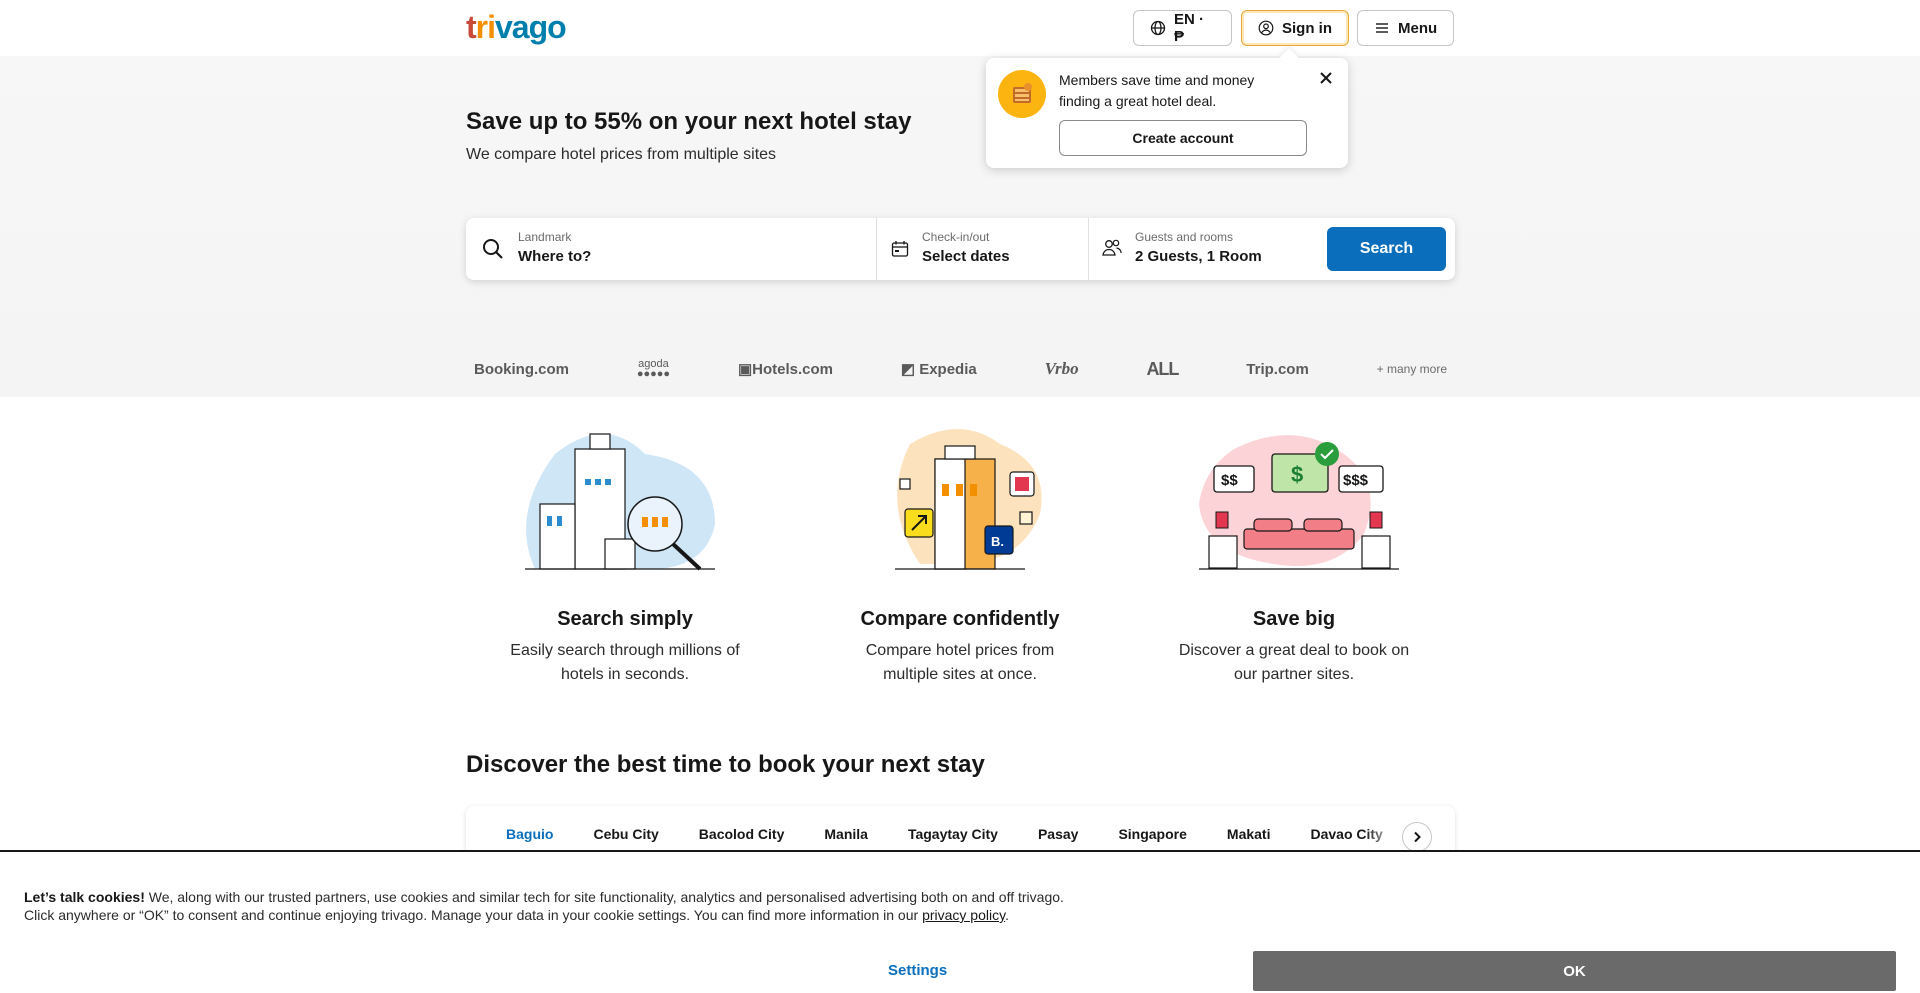  What do you see at coordinates (625, 619) in the screenshot?
I see `feature-title: Search simply` at bounding box center [625, 619].